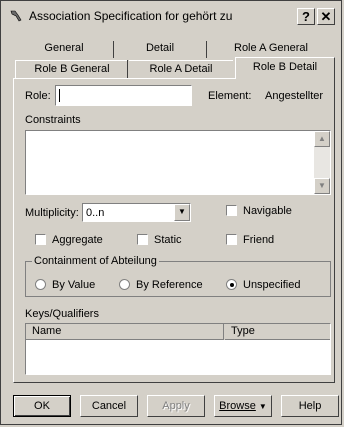 The image size is (344, 427). Describe the element at coordinates (38, 96) in the screenshot. I see `role-label: Role:` at that location.